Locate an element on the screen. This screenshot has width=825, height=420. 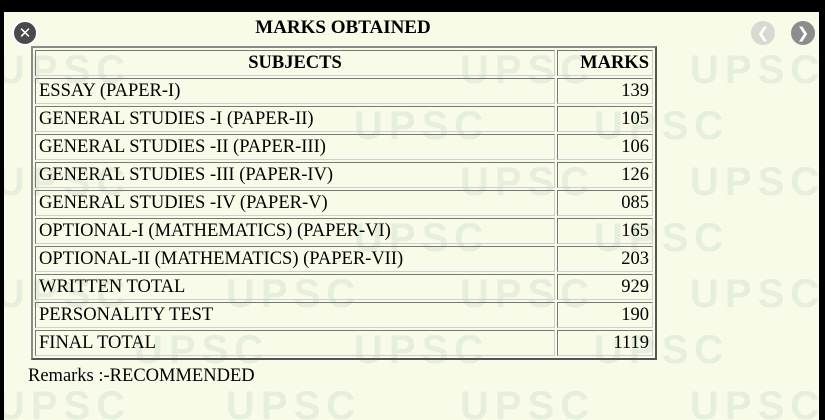
table-header-row: SUBJECTS MARKS is located at coordinates (344, 63).